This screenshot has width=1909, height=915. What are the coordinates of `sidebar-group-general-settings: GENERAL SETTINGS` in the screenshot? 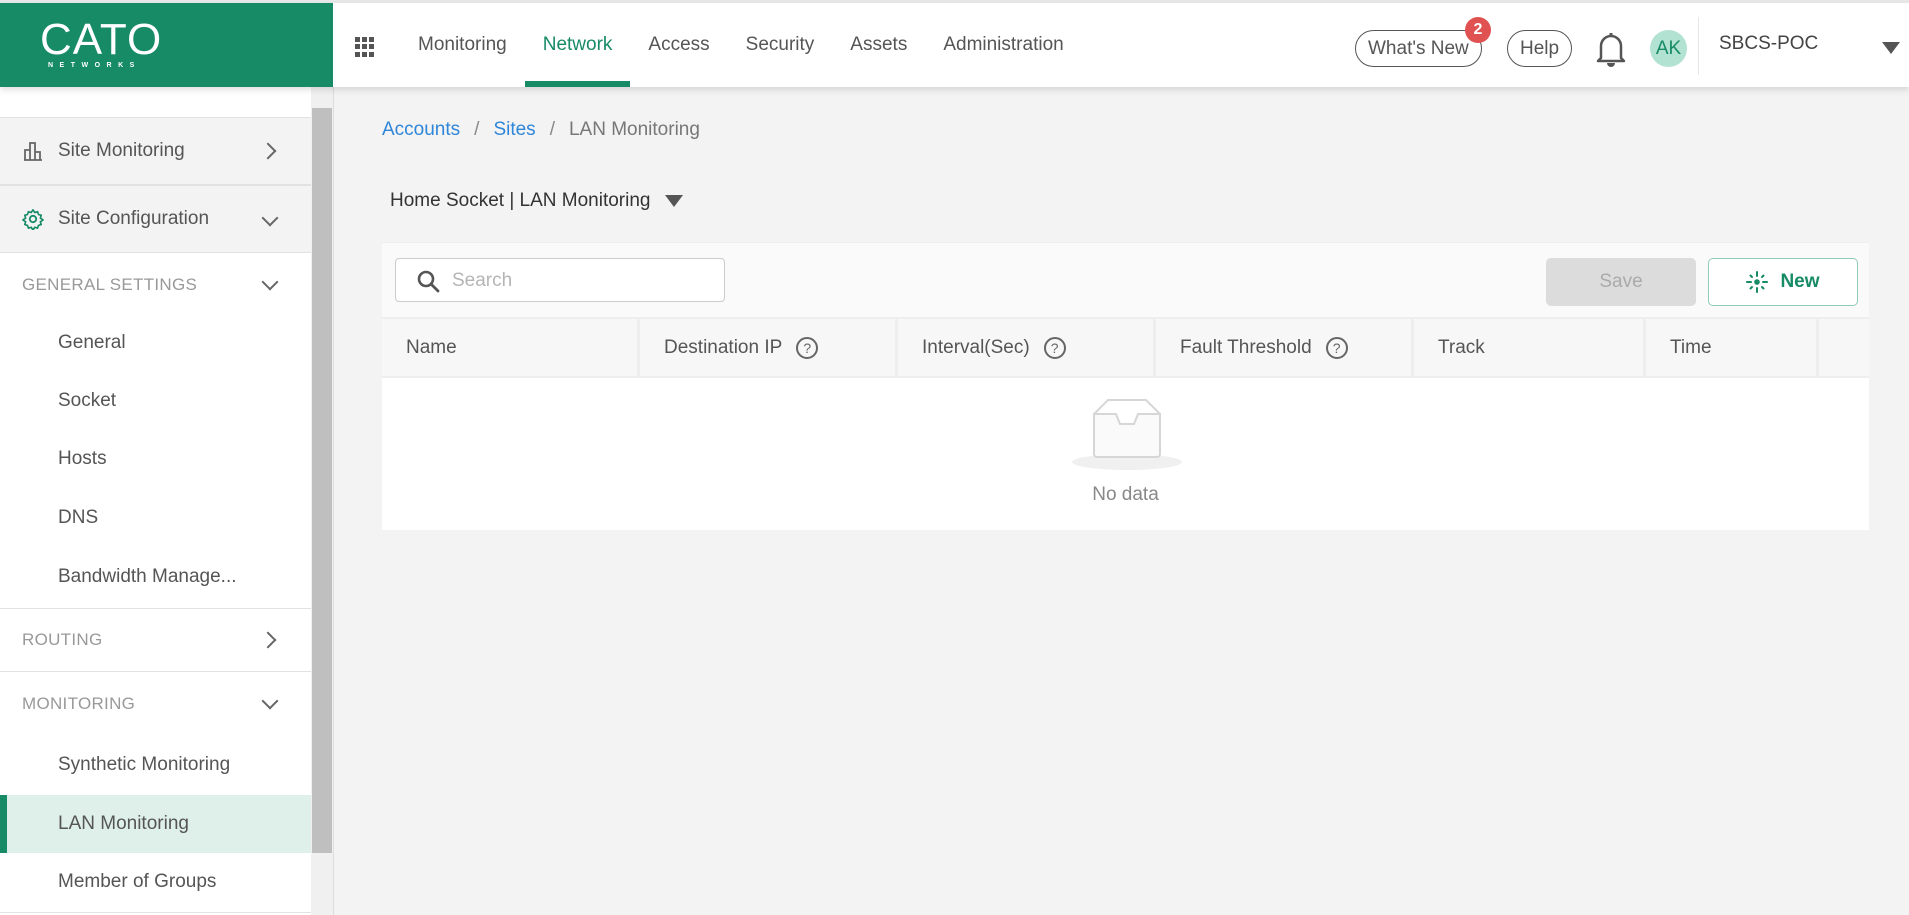 It's located at (155, 285).